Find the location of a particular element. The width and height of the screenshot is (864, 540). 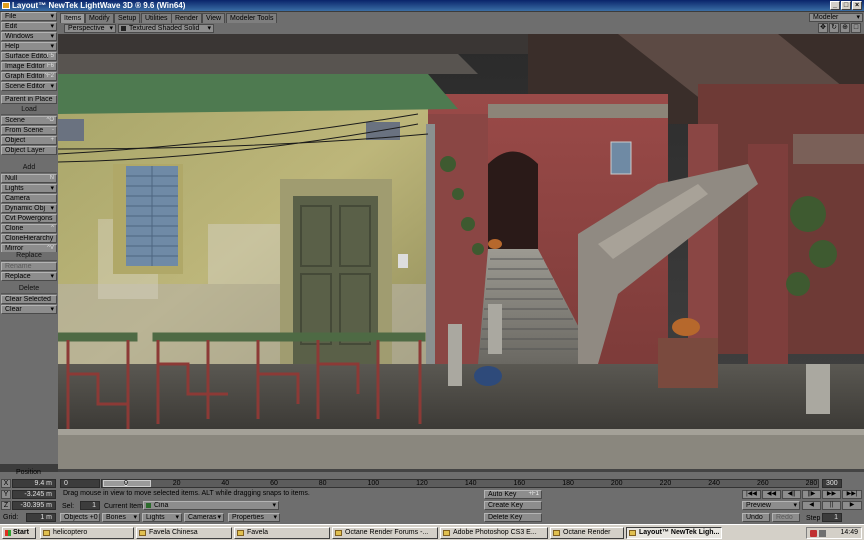

zoom-icon: ⊕ is located at coordinates (845, 28).